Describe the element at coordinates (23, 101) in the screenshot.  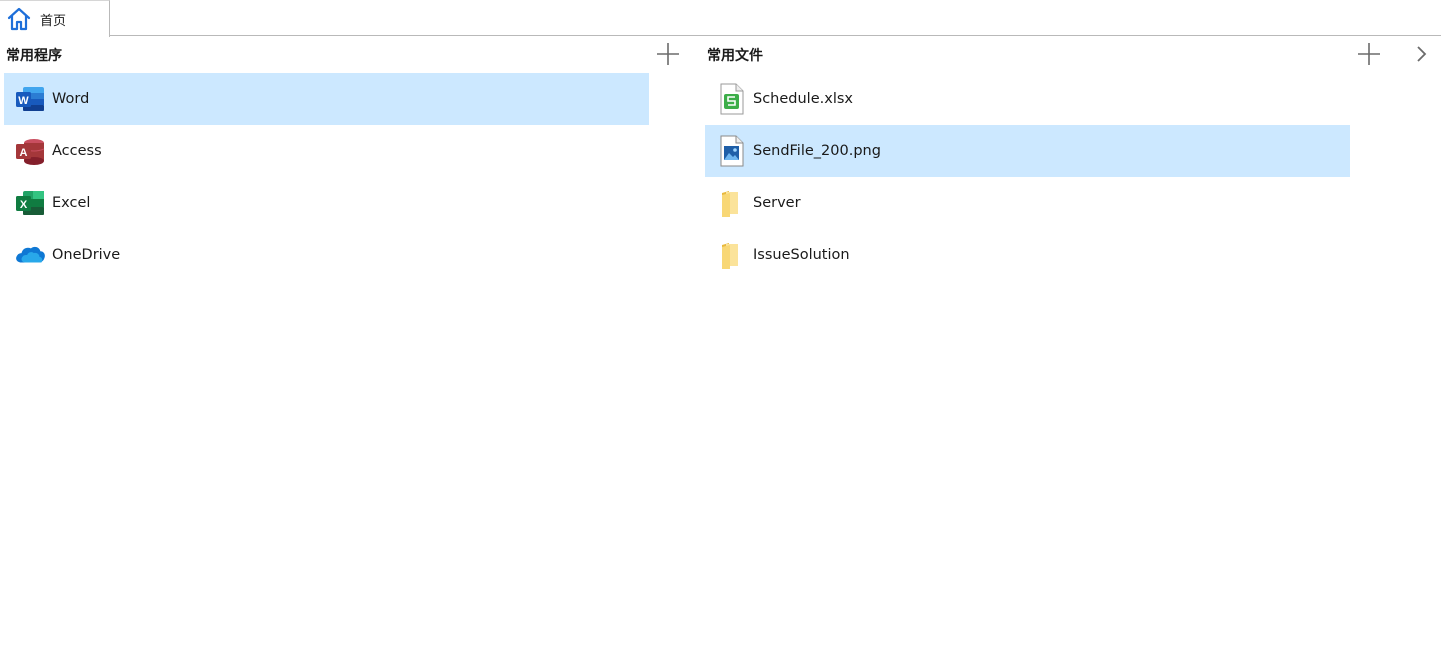
I see `svg-text: W` at that location.